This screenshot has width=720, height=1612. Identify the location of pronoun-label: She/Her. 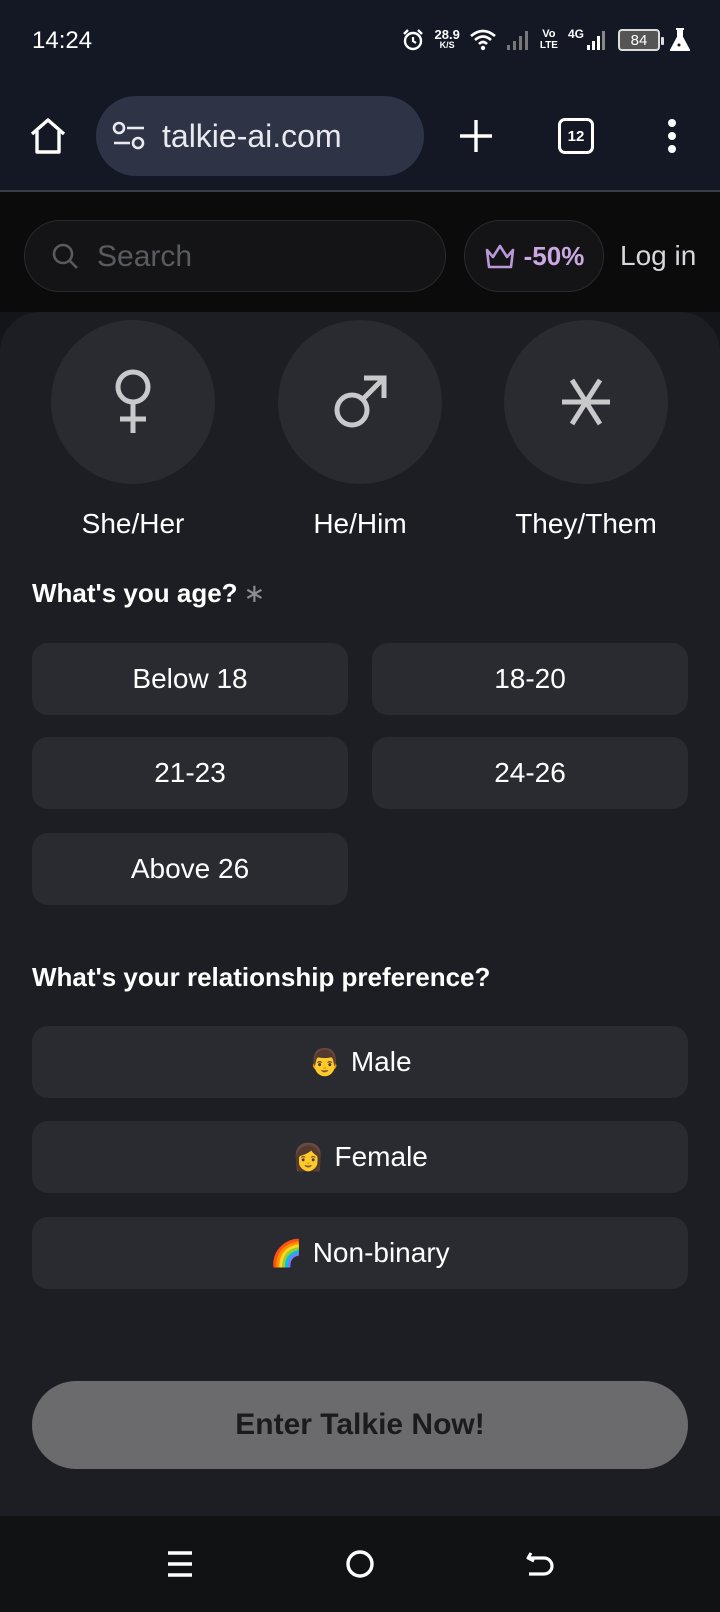
(133, 523).